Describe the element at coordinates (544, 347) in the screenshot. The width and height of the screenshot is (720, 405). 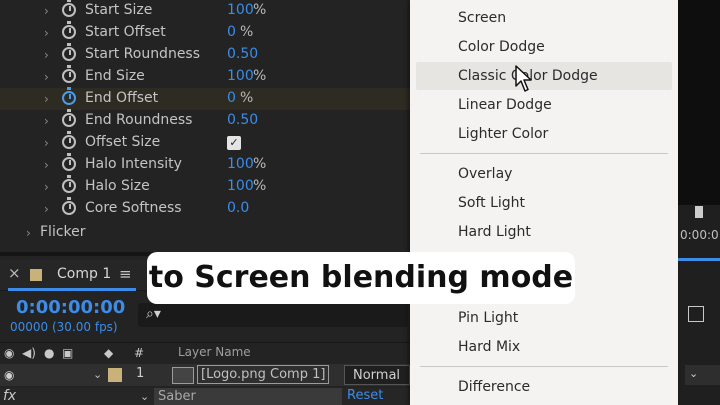
I see `menu-item-hard-mix: Hard Mix` at that location.